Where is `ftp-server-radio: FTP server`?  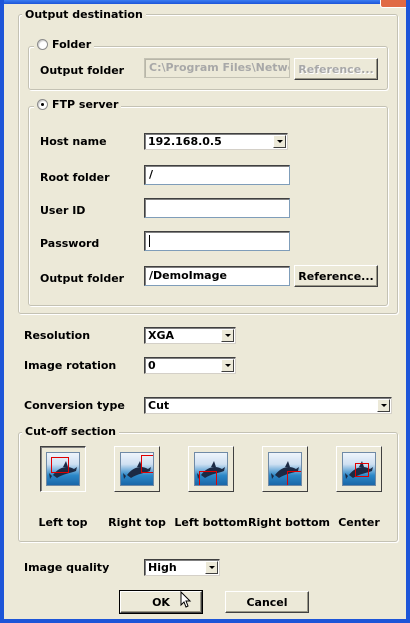
ftp-server-radio: FTP server is located at coordinates (78, 104).